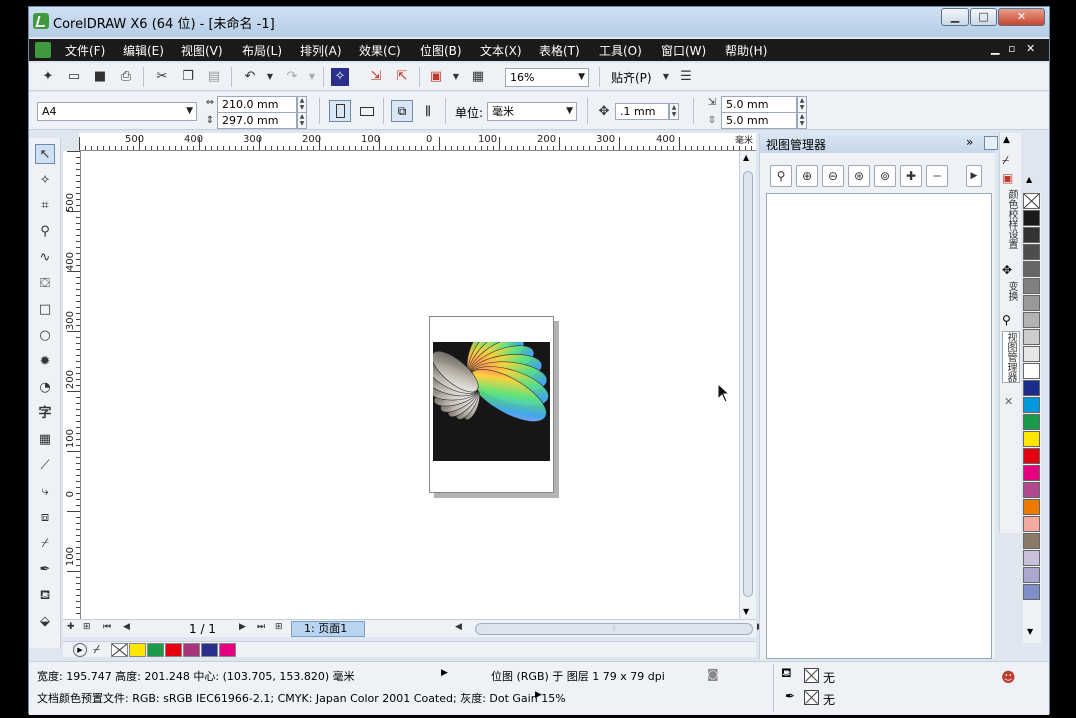 The width and height of the screenshot is (1076, 718). What do you see at coordinates (759, 104) in the screenshot?
I see `duplicate-x-field: 5.0 mm` at bounding box center [759, 104].